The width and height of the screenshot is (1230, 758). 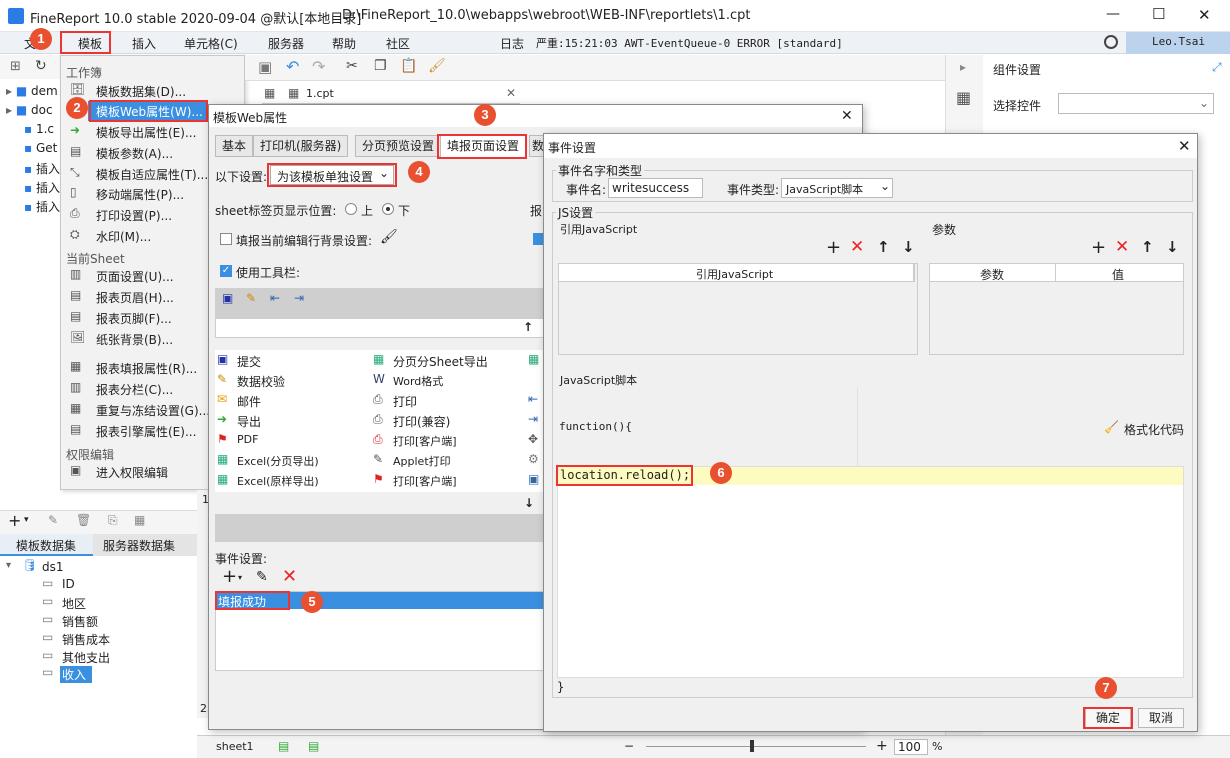 I want to click on close-dialog-button: ✕, so click(x=847, y=116).